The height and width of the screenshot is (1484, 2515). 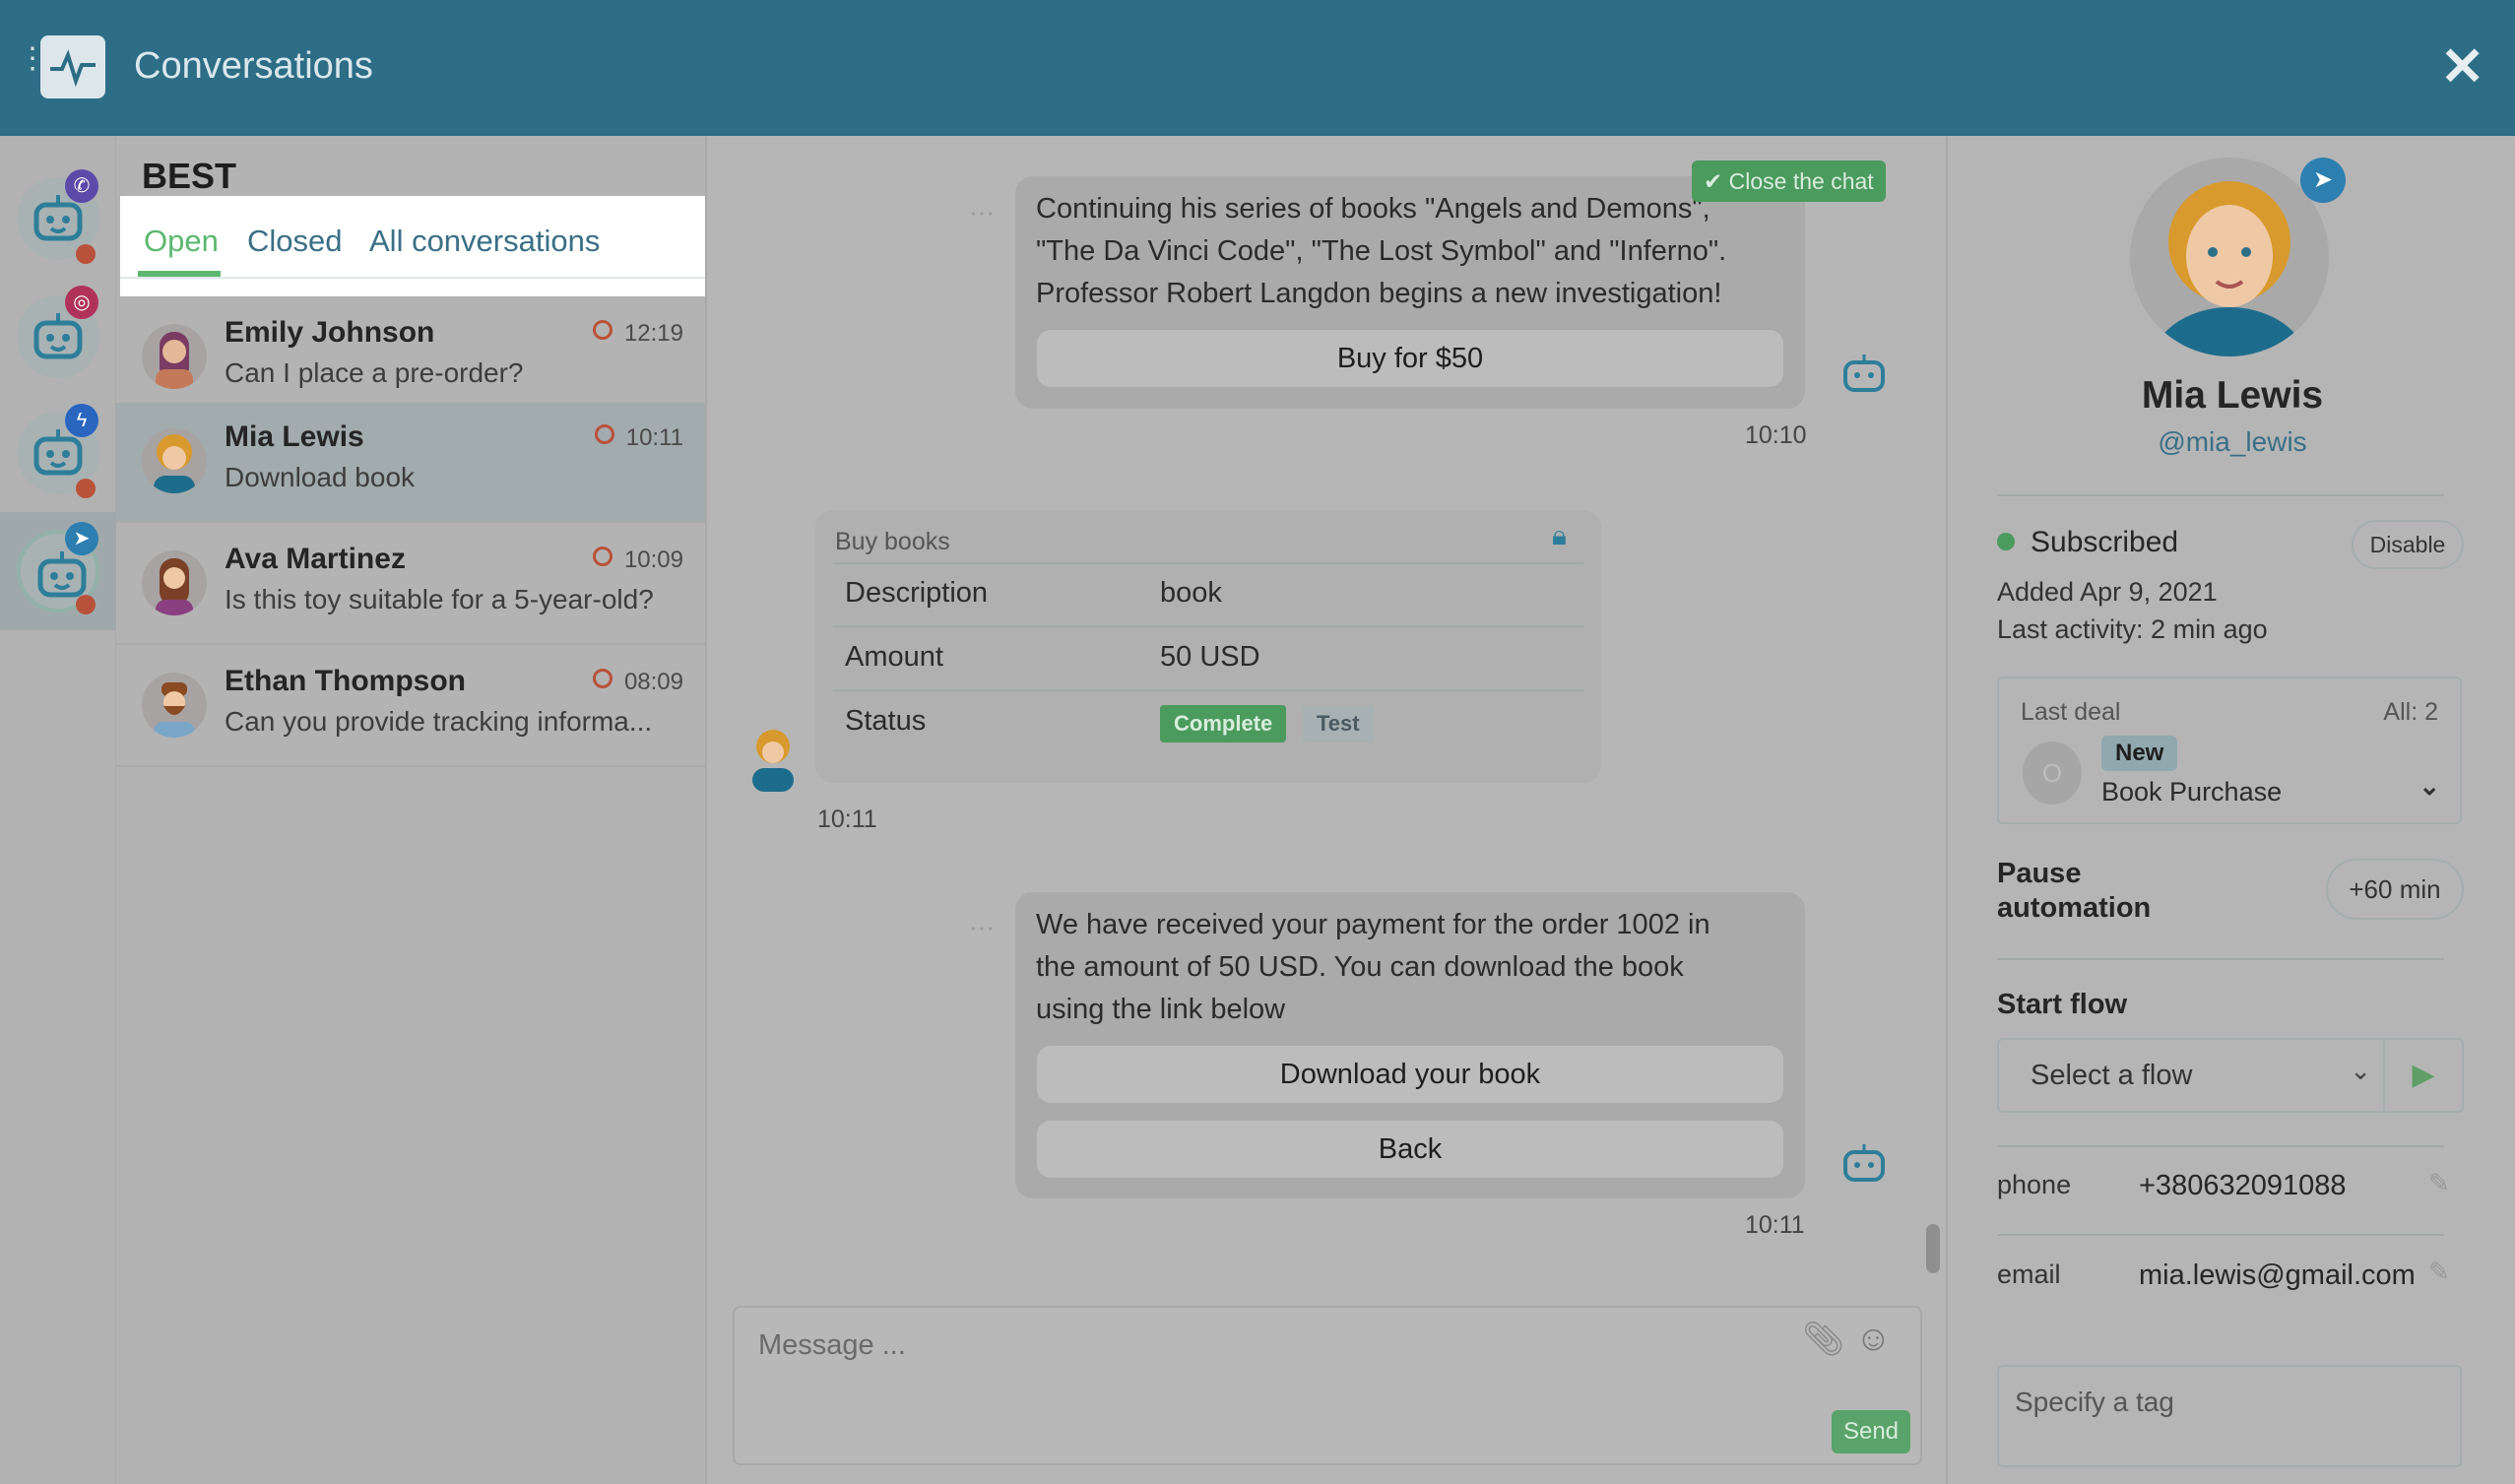 I want to click on contact-avatar, so click(x=2229, y=257).